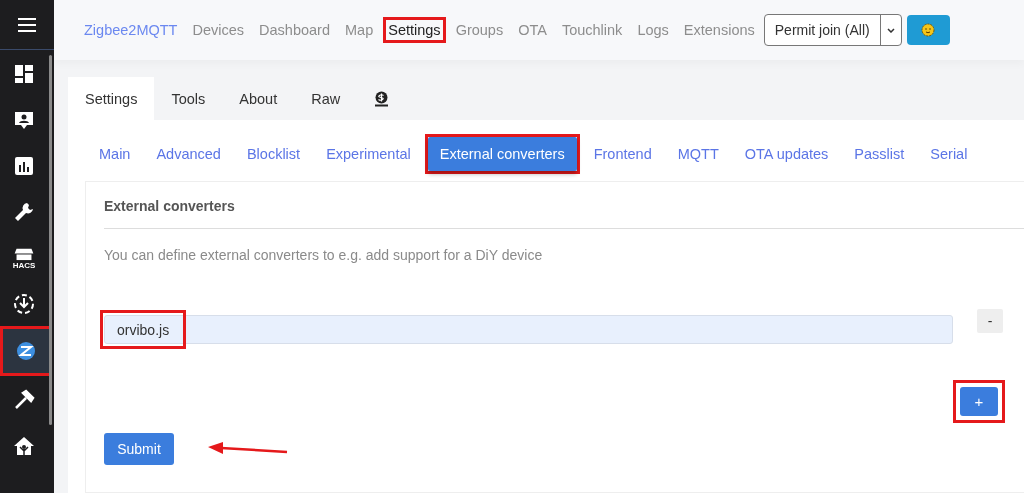 The height and width of the screenshot is (493, 1024). What do you see at coordinates (50, 240) in the screenshot?
I see `scrollbar` at bounding box center [50, 240].